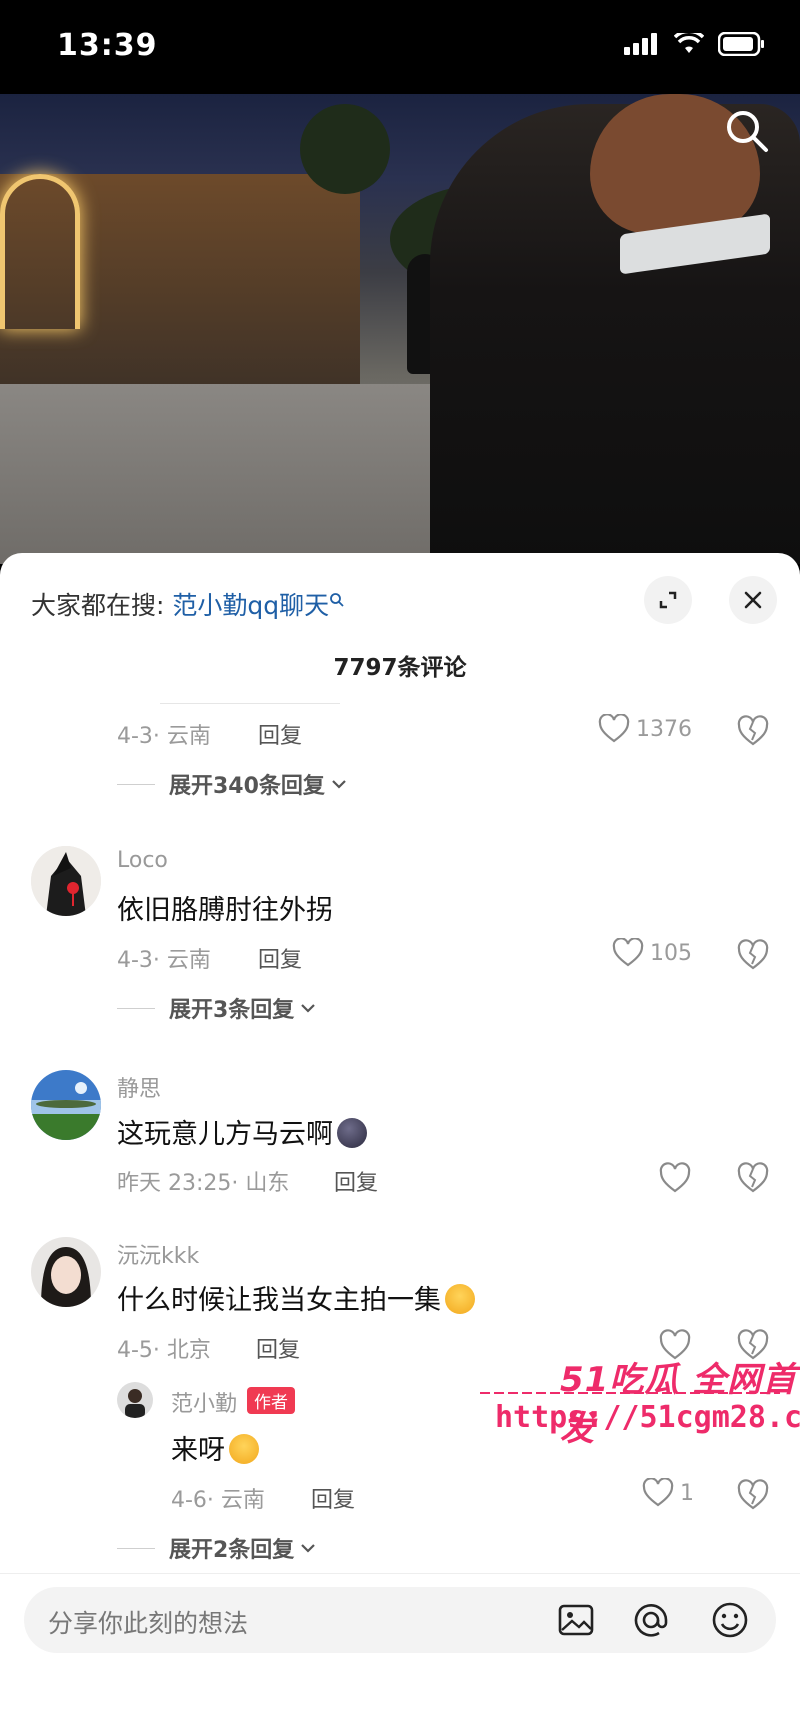 This screenshot has width=800, height=1732. I want to click on reply-username: 范小勤 作者, so click(233, 1402).